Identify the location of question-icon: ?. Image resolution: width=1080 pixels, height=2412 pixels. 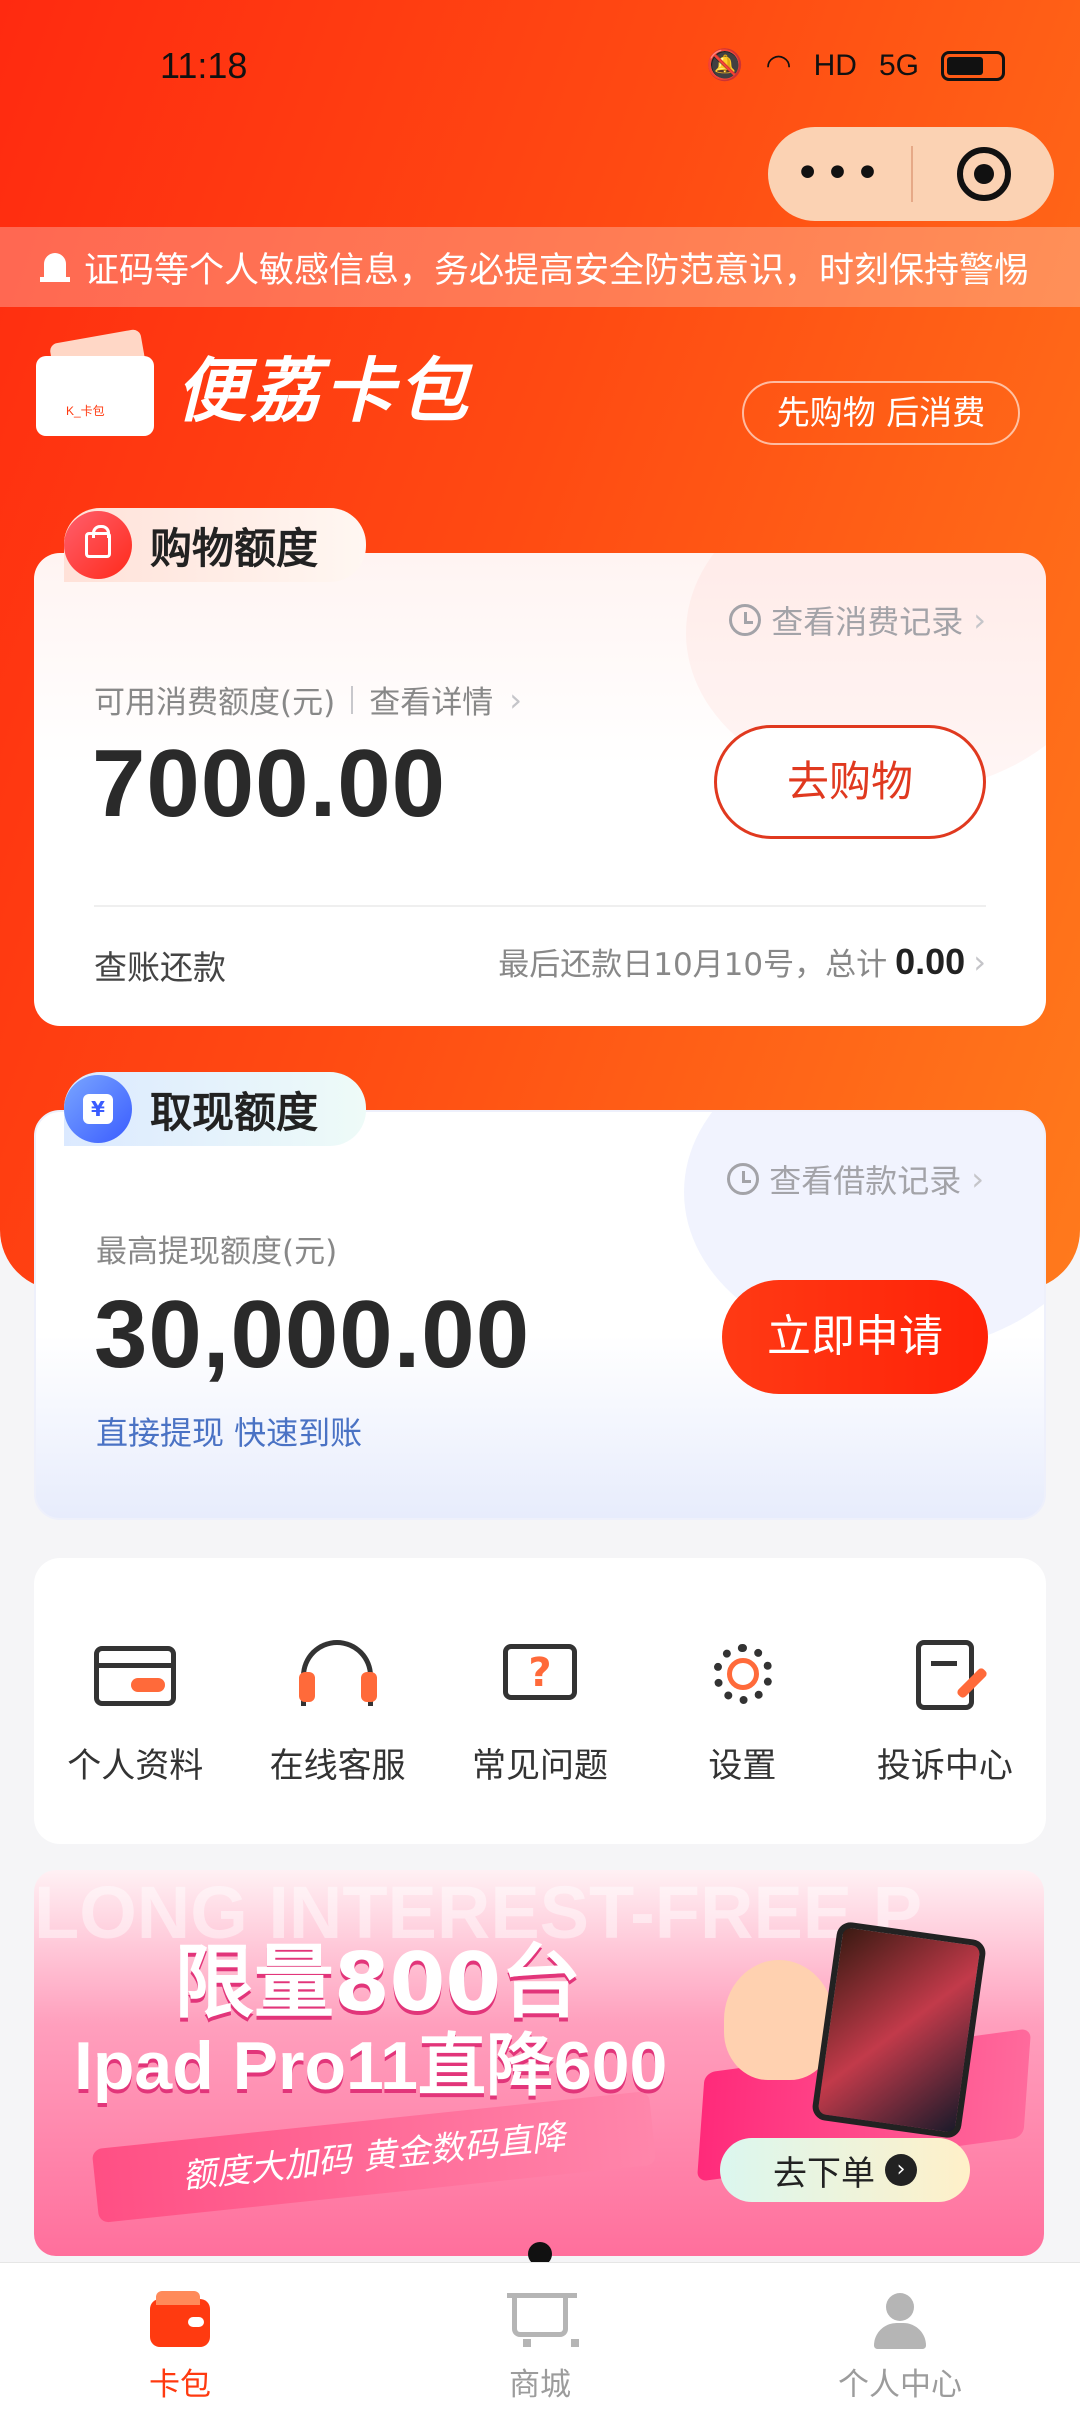
(540, 1676).